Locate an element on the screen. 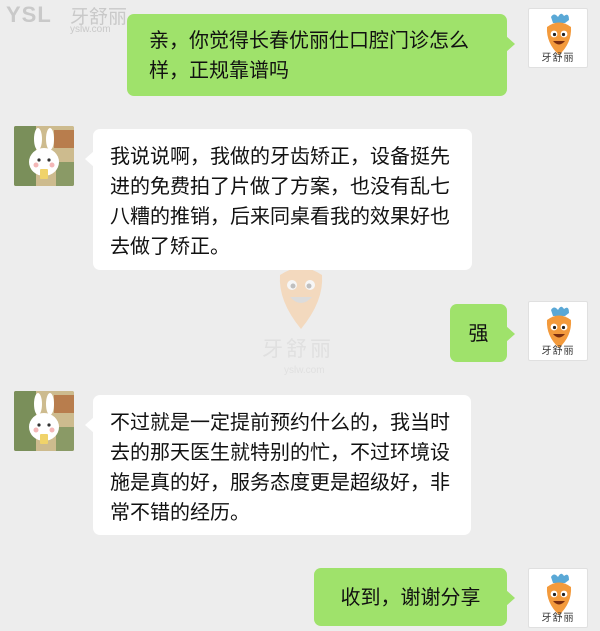  watermark-logo: YSL 牙舒丽 yslw.com is located at coordinates (71, 19).